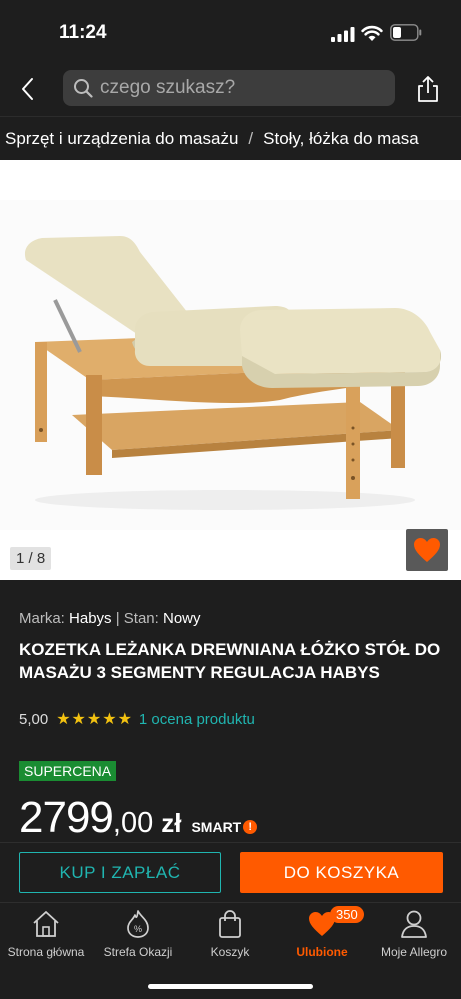 The image size is (461, 999). I want to click on nav-item-home: Strona główna, so click(46, 937).